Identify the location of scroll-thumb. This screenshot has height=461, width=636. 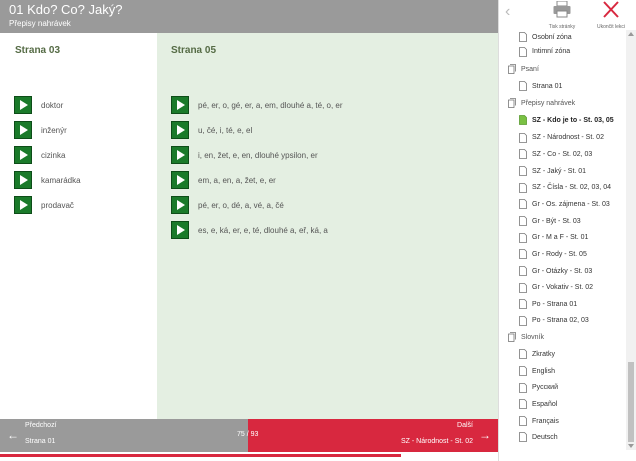
(631, 402).